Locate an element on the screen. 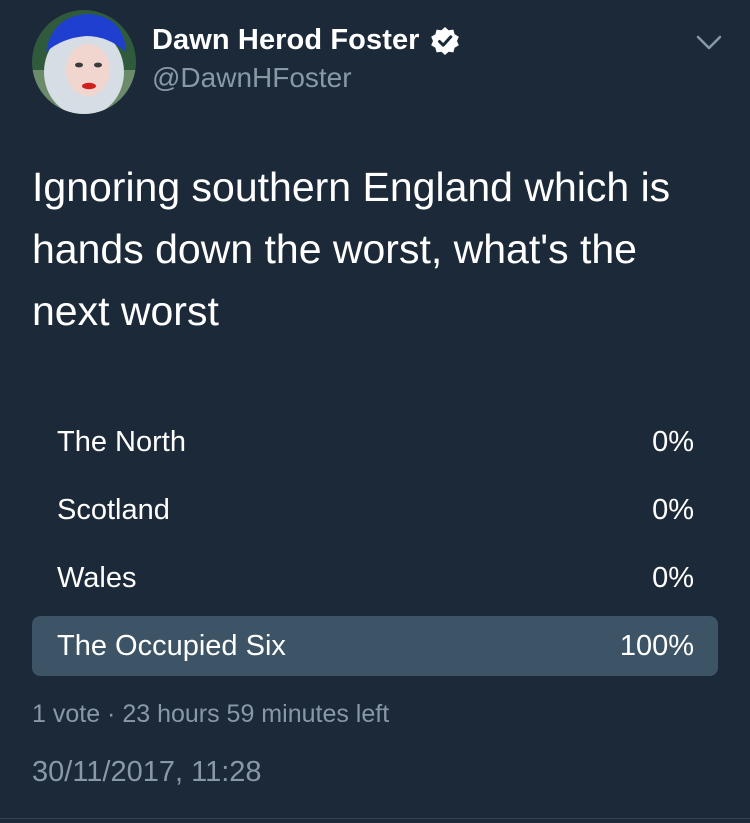 The image size is (750, 823). author-display-name: Dawn Herod Foster is located at coordinates (286, 40).